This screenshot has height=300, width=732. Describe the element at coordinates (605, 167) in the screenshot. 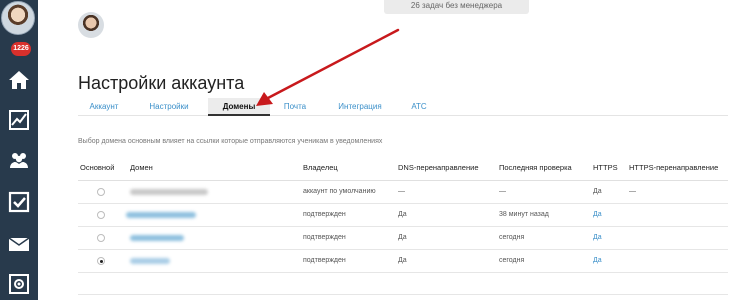

I see `column-header: HTTPS` at that location.